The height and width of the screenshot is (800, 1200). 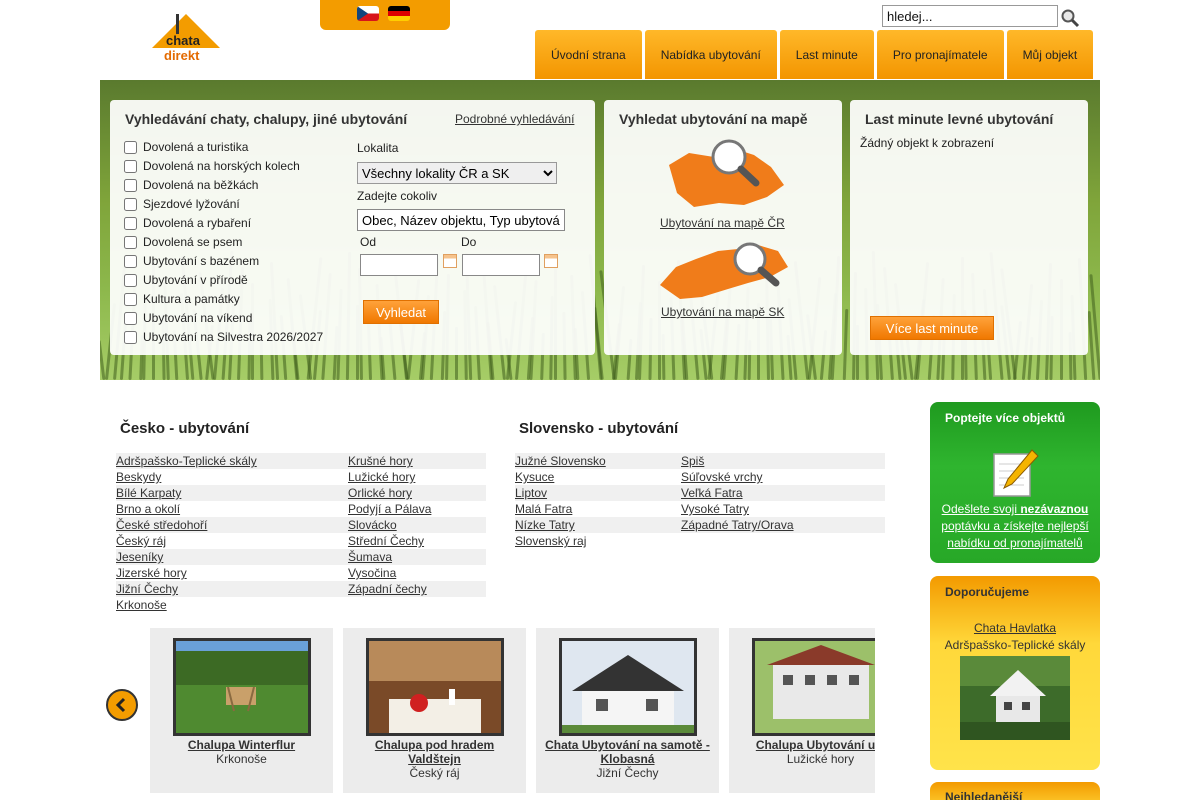 What do you see at coordinates (186, 280) in the screenshot?
I see `activity-checkbox-row: Ubytování v přírodě` at bounding box center [186, 280].